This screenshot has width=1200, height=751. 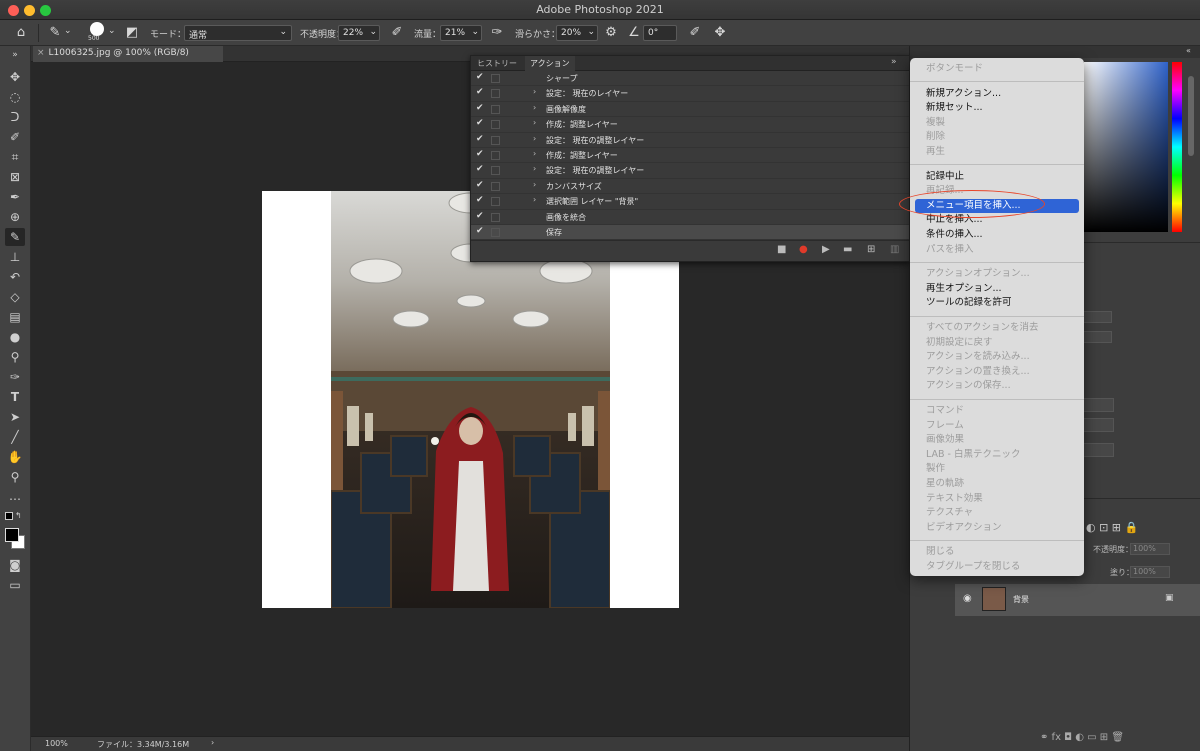 I want to click on screen-mode-icon: ▭, so click(x=15, y=585).